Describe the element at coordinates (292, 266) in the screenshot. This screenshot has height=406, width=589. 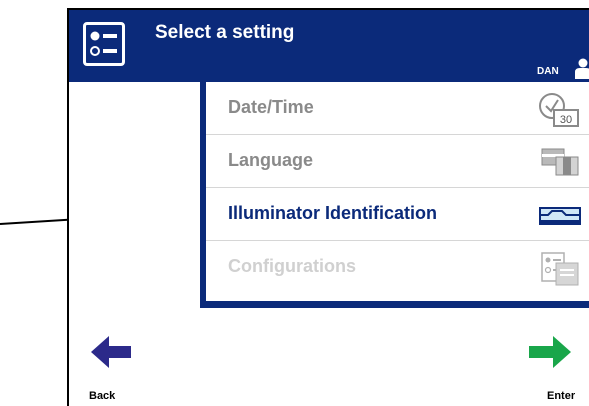
I see `menu-item-label: Configurations` at that location.